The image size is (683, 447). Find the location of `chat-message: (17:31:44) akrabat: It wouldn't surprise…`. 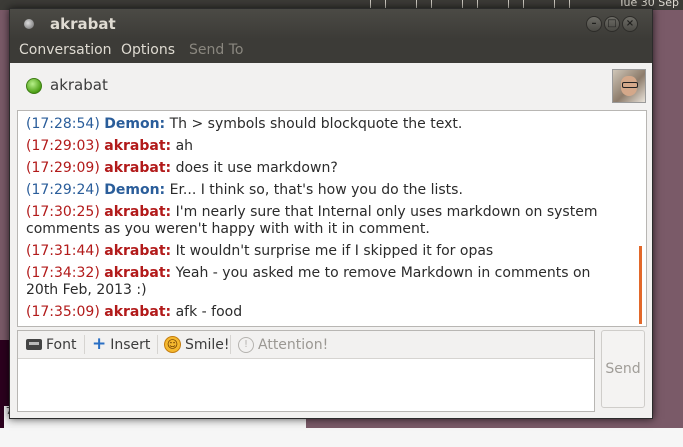

chat-message: (17:31:44) akrabat: It wouldn't surprise… is located at coordinates (326, 251).